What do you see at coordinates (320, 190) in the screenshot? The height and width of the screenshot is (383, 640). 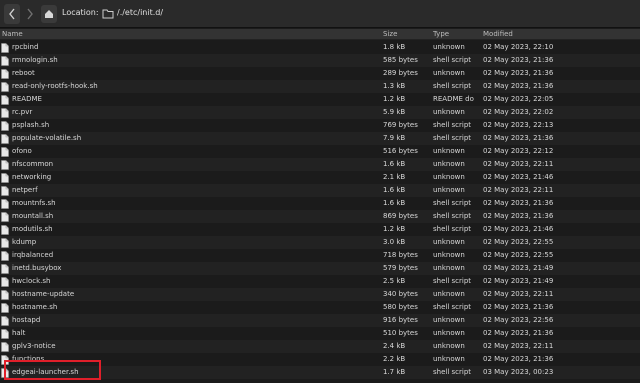 I see `file-row: netperf 1.6 kB unknown 02 May 2023, 22:11` at bounding box center [320, 190].